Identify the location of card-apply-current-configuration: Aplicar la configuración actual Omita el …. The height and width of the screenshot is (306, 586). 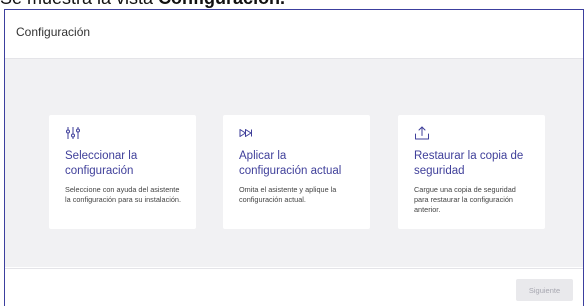
(296, 172).